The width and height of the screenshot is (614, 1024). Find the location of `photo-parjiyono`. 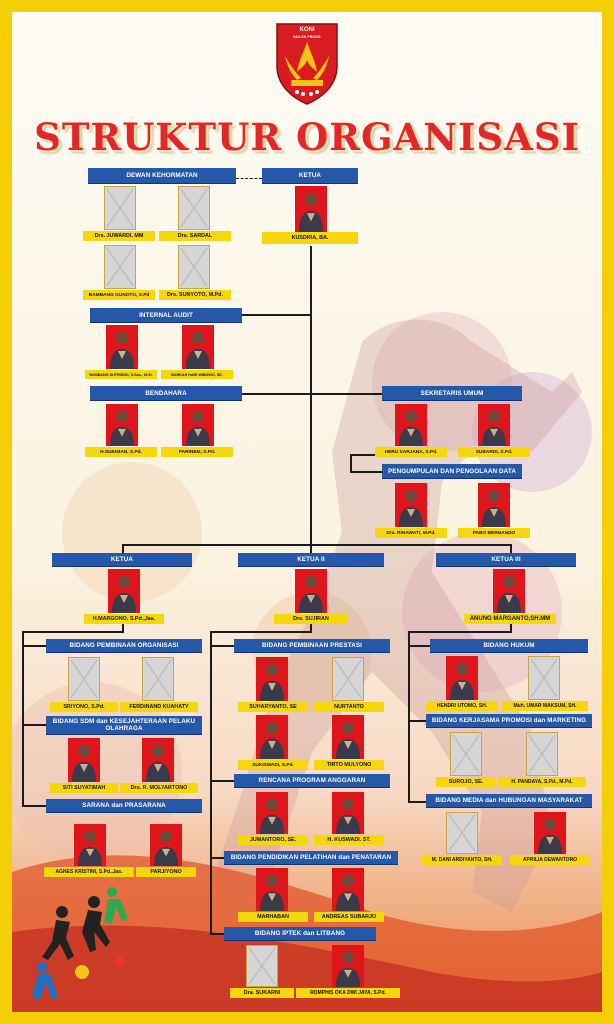

photo-parjiyono is located at coordinates (166, 845).